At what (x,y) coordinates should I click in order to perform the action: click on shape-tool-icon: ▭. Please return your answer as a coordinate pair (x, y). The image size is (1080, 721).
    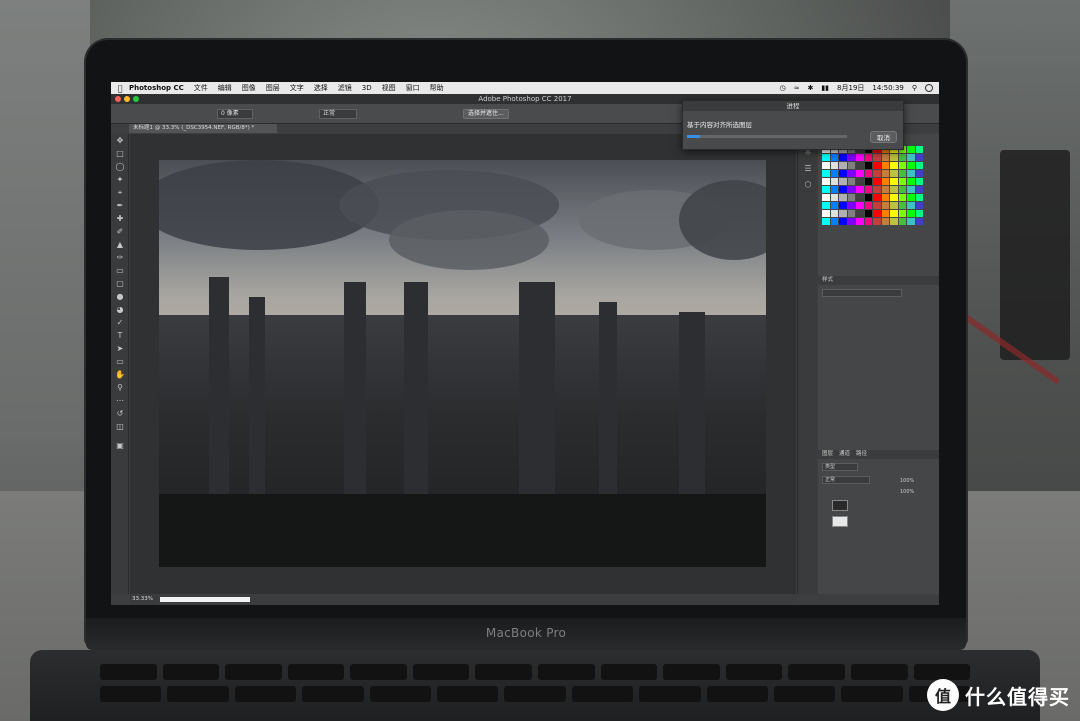
    Looking at the image, I should click on (120, 361).